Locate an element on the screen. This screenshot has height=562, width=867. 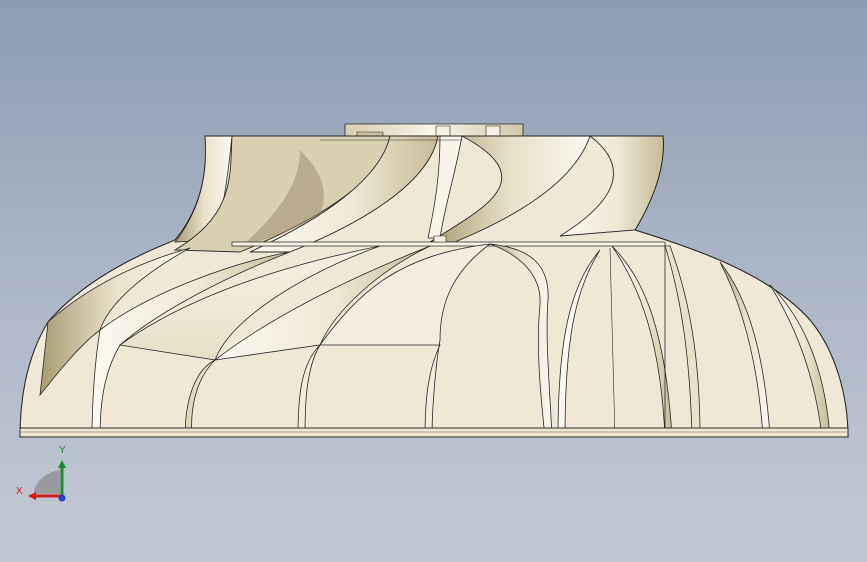
y-axis-label: Y is located at coordinates (62, 450).